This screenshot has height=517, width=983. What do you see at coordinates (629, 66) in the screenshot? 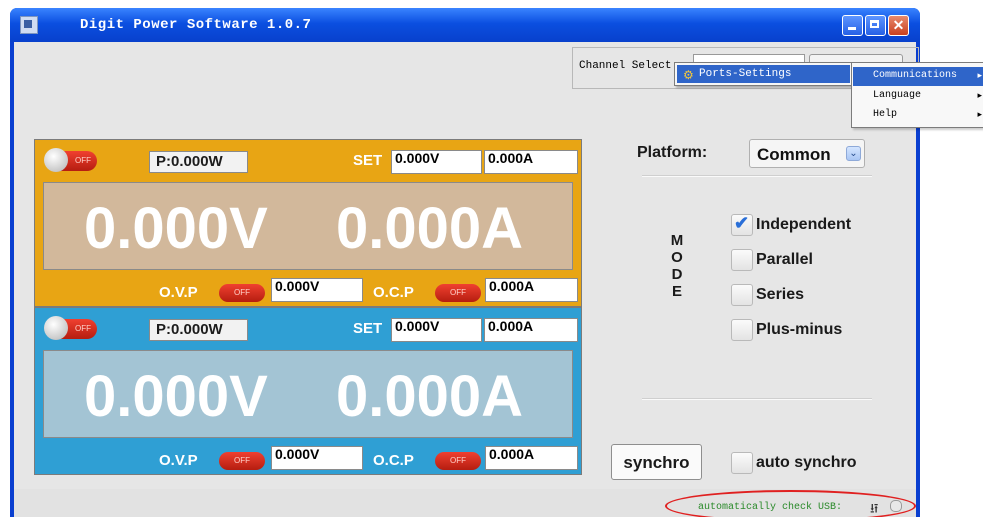
I see `channel-select-label: Channel Select:` at bounding box center [629, 66].